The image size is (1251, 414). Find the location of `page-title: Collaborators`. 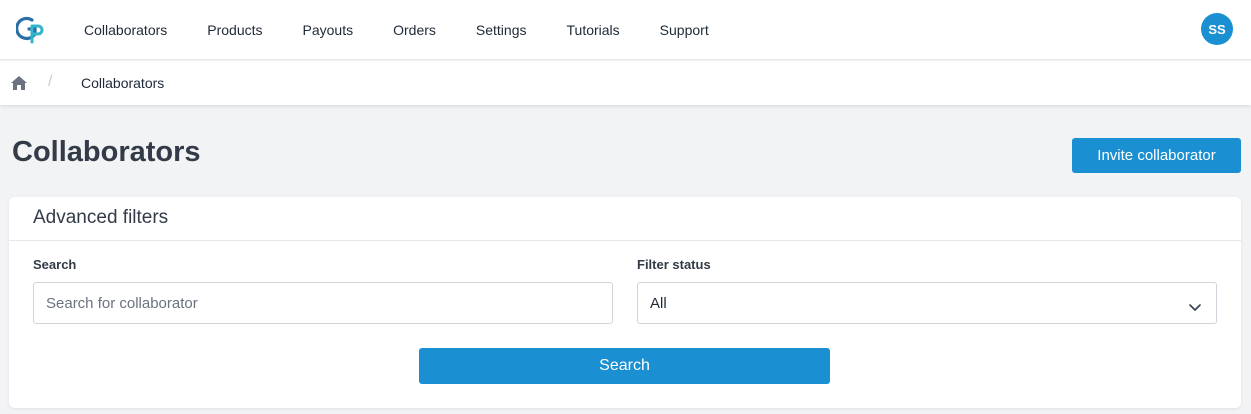

page-title: Collaborators is located at coordinates (106, 152).